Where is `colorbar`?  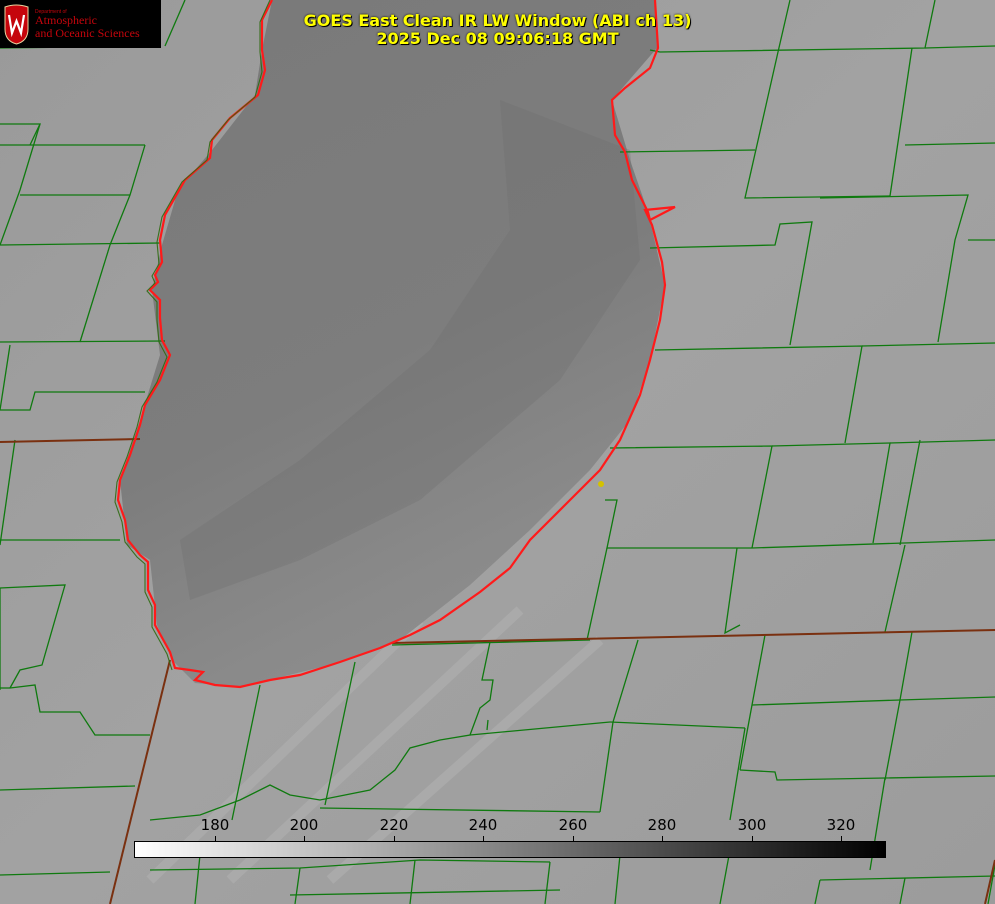
colorbar is located at coordinates (510, 849).